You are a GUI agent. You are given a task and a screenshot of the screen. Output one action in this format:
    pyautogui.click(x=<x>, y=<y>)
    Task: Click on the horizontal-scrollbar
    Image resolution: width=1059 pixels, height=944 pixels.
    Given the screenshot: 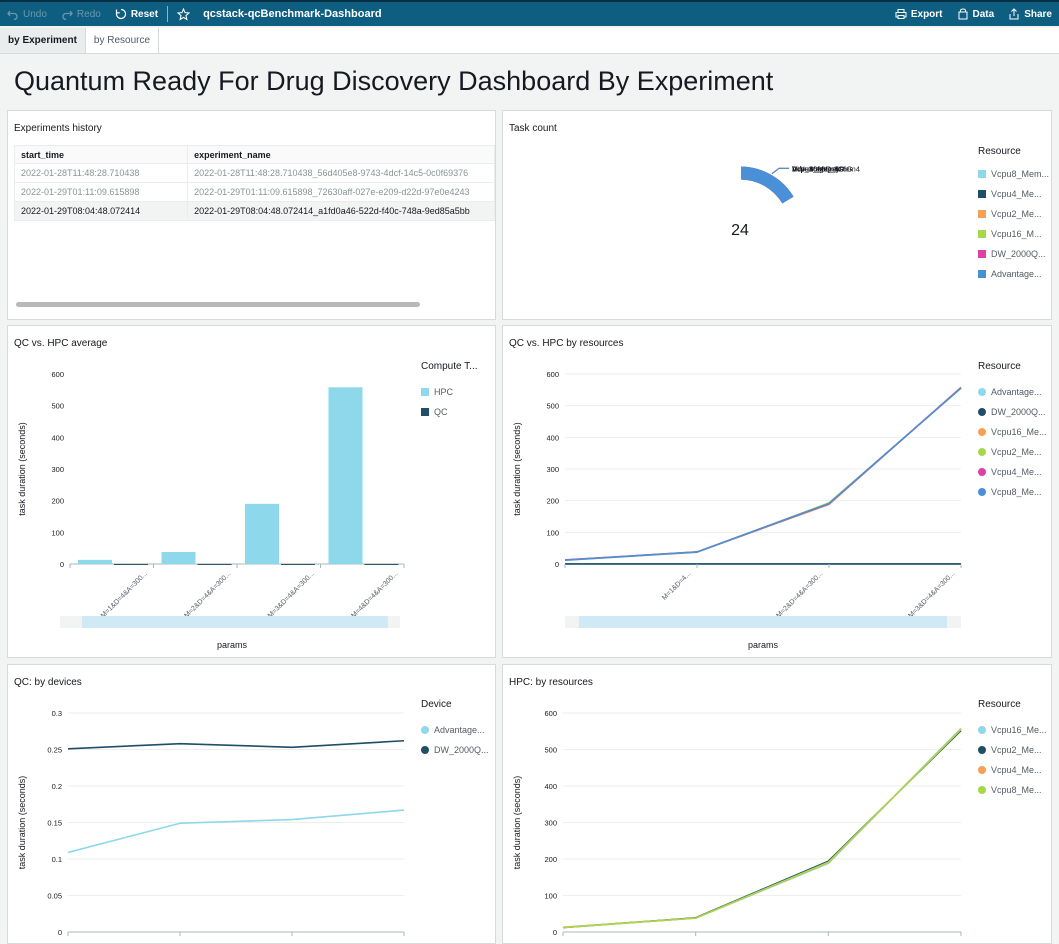 What is the action you would take?
    pyautogui.click(x=218, y=304)
    